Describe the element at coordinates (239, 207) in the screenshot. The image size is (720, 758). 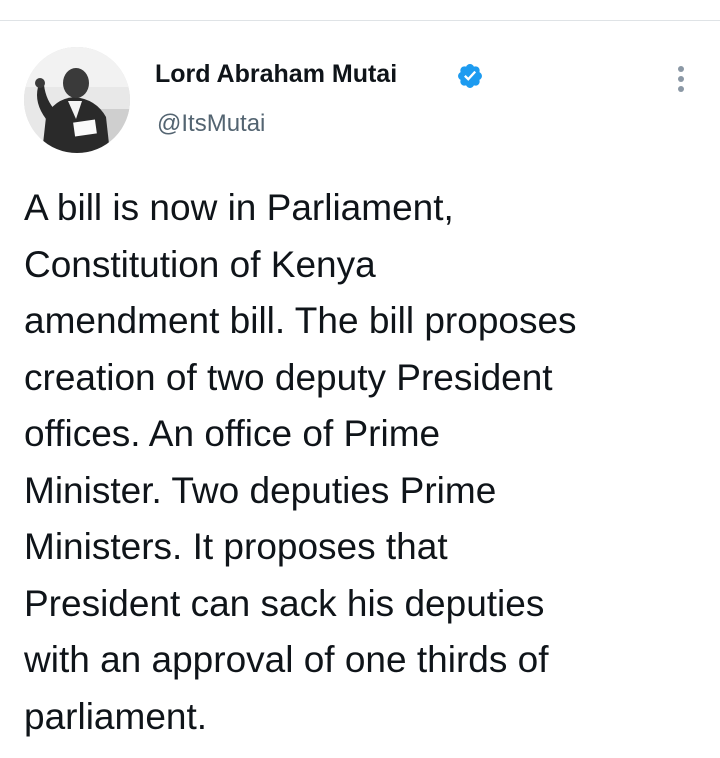
I see `tweet-text-line: A bill is now in Parliament,` at that location.